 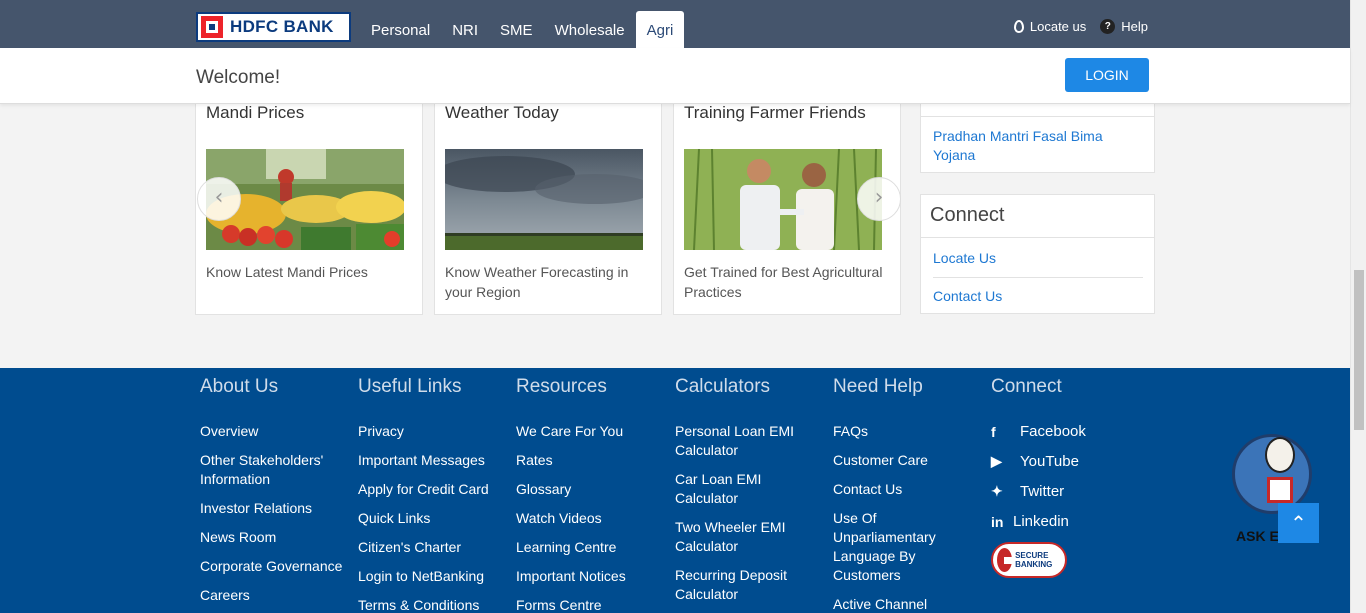 I want to click on footer-heading: About Us, so click(x=239, y=386).